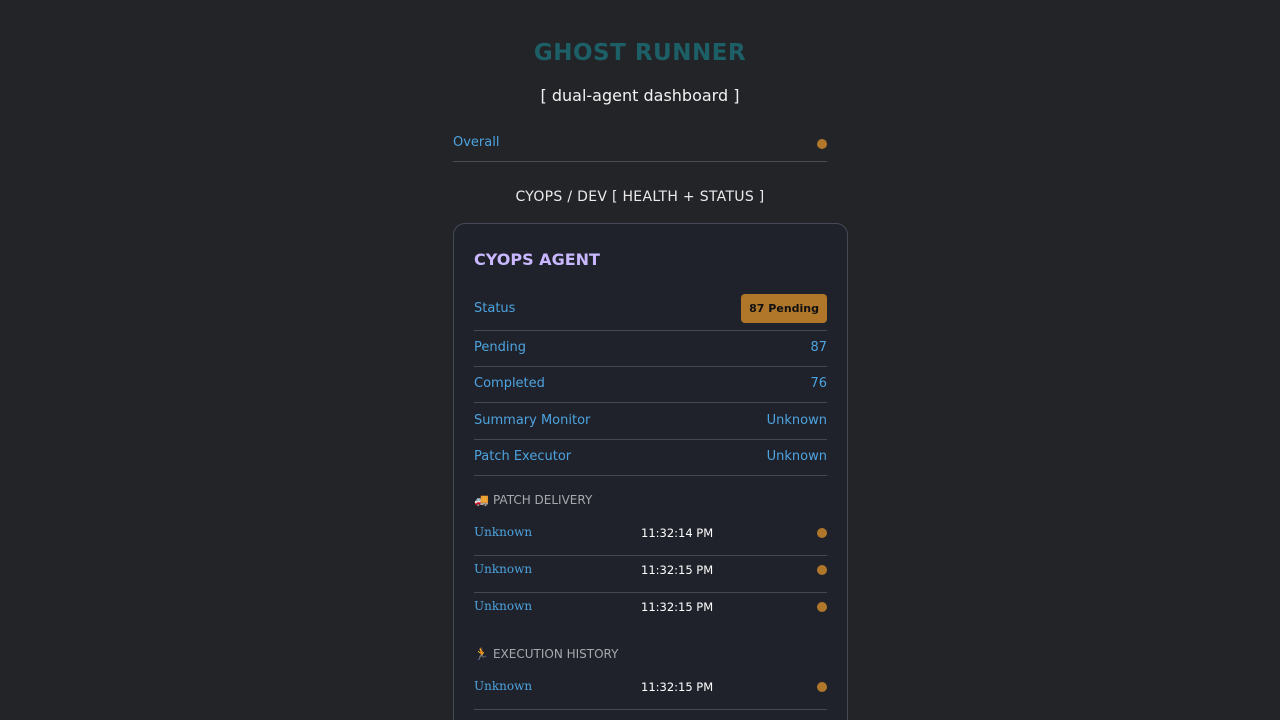 This screenshot has width=1280, height=720. I want to click on patch-executor-row: Patch Executor Unknown, so click(650, 458).